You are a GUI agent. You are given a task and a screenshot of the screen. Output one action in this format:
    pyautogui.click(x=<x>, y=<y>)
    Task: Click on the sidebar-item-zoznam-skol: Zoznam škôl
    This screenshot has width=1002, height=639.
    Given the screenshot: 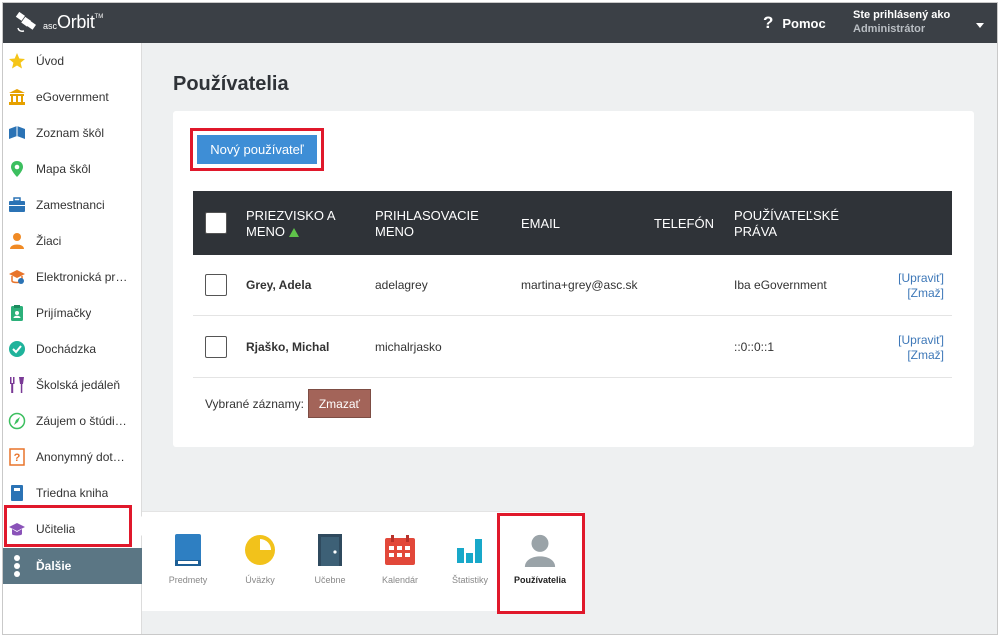 What is the action you would take?
    pyautogui.click(x=72, y=133)
    